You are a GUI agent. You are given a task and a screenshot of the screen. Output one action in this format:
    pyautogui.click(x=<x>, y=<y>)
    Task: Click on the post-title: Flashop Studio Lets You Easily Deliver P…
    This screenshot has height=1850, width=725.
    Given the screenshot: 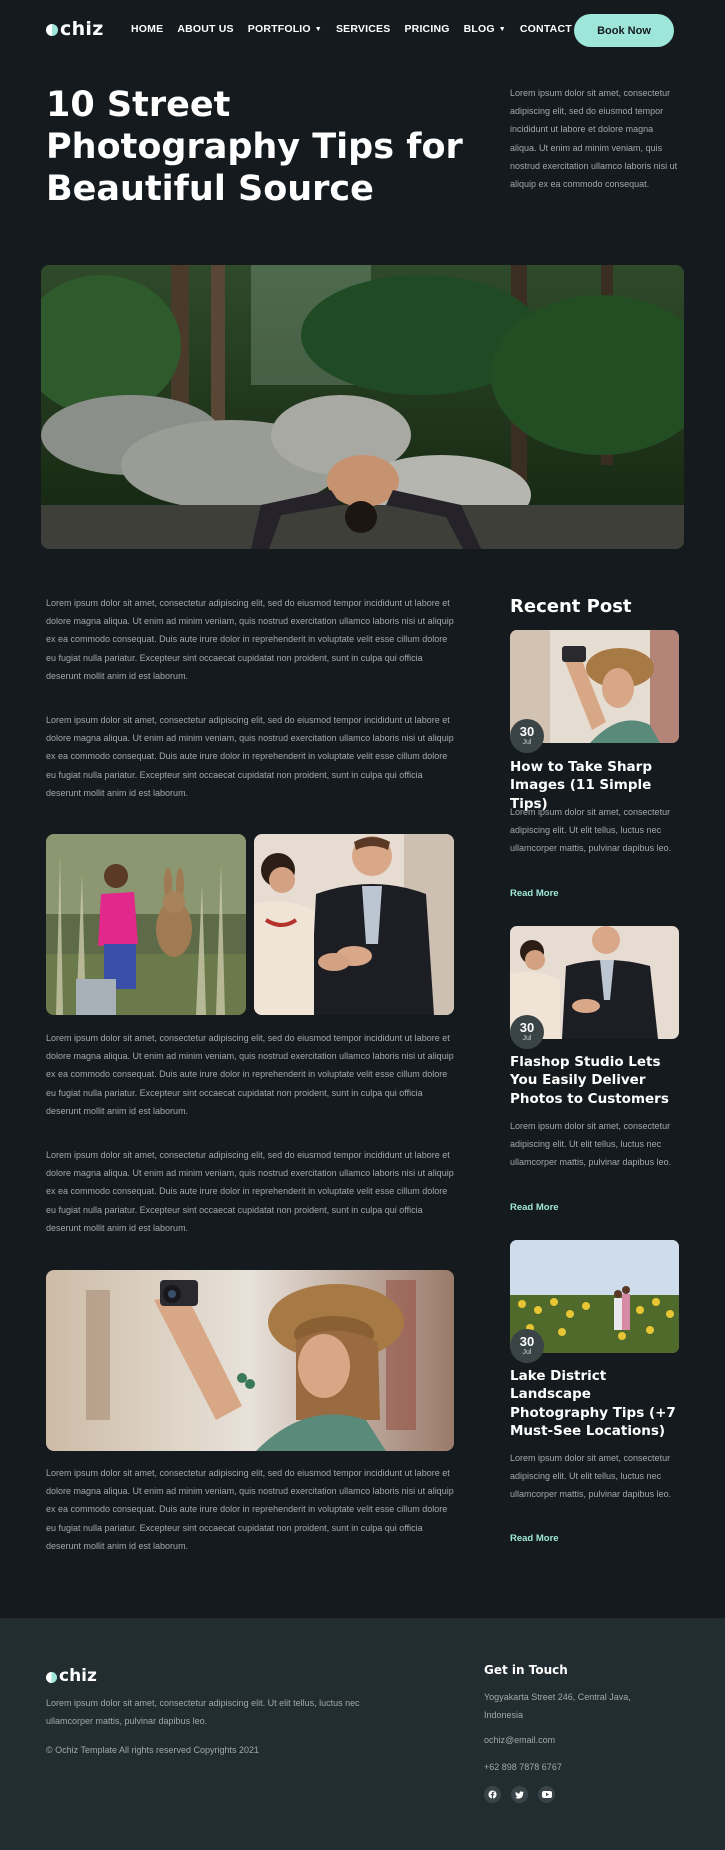 What is the action you would take?
    pyautogui.click(x=596, y=1080)
    